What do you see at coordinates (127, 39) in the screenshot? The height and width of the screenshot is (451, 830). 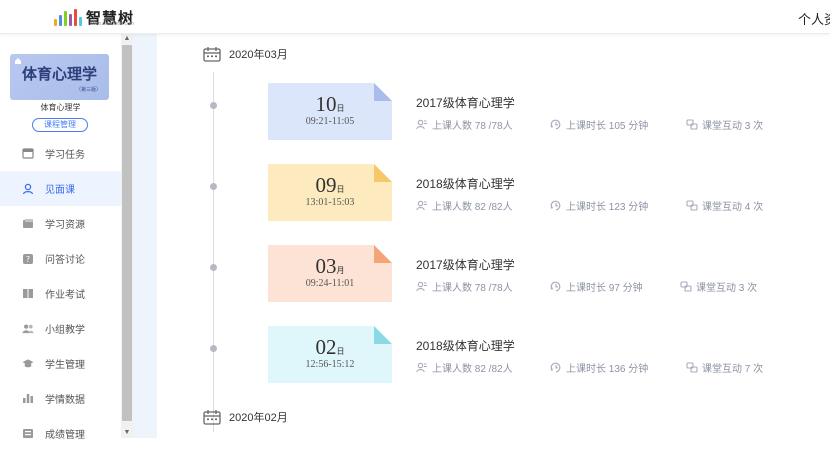 I see `scroll-up-icon: ▲` at bounding box center [127, 39].